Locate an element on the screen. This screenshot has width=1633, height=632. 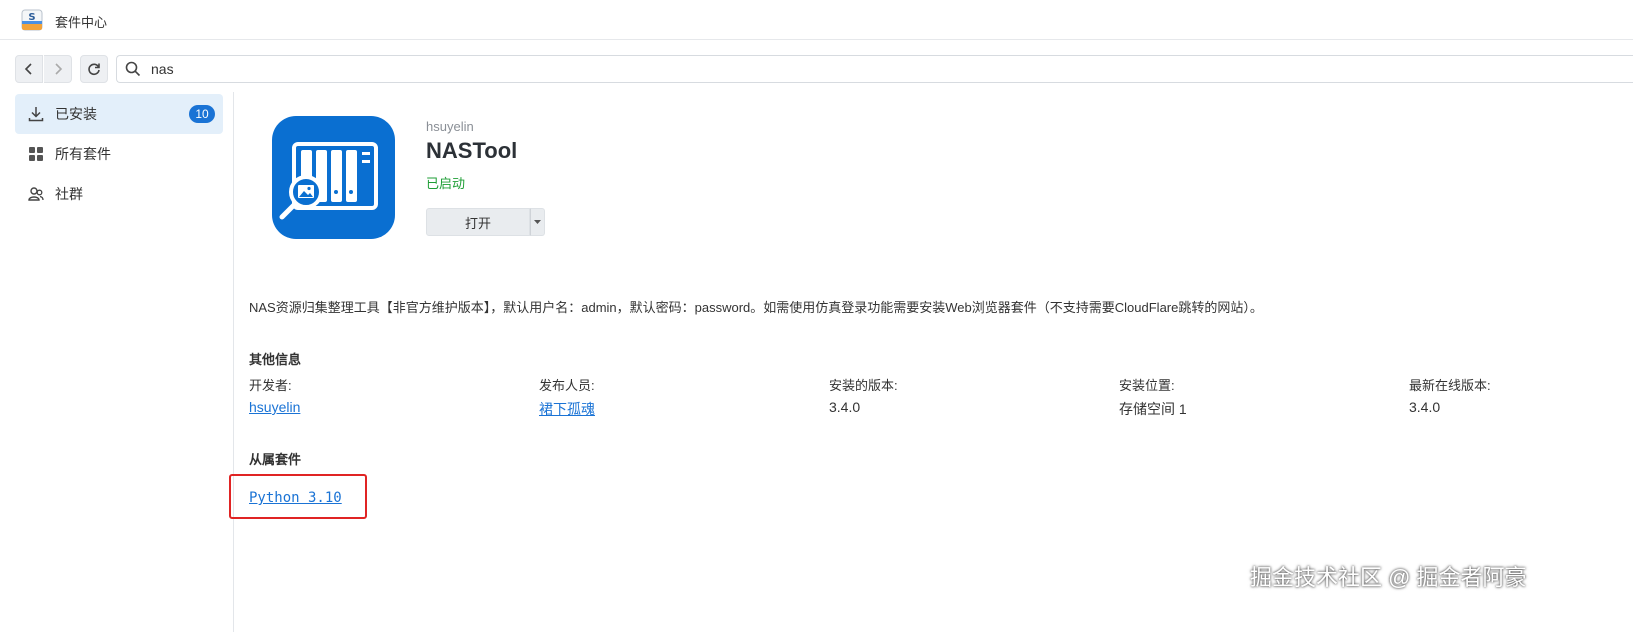
forward-button is located at coordinates (58, 69).